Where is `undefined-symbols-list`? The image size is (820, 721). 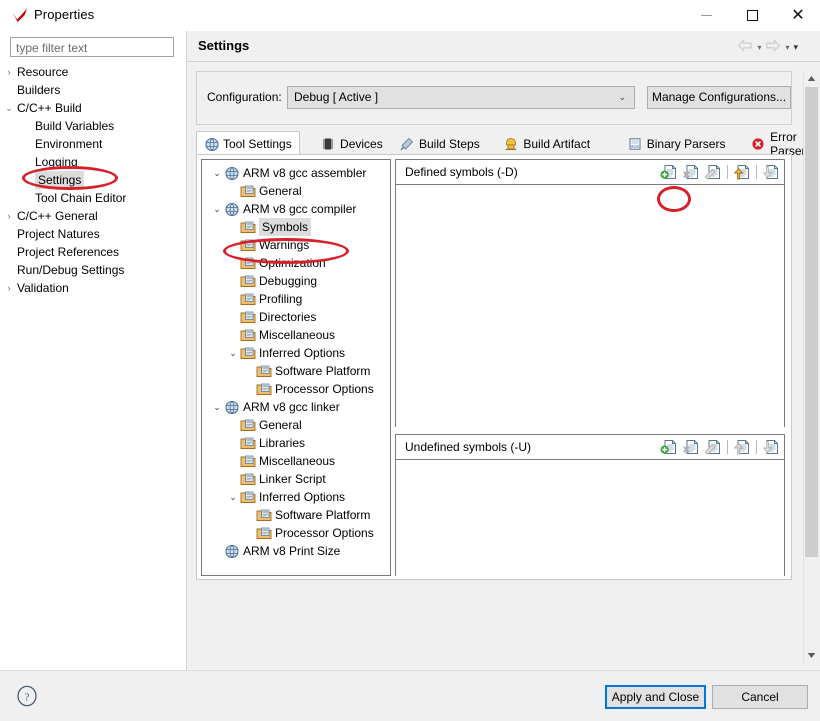 undefined-symbols-list is located at coordinates (590, 518).